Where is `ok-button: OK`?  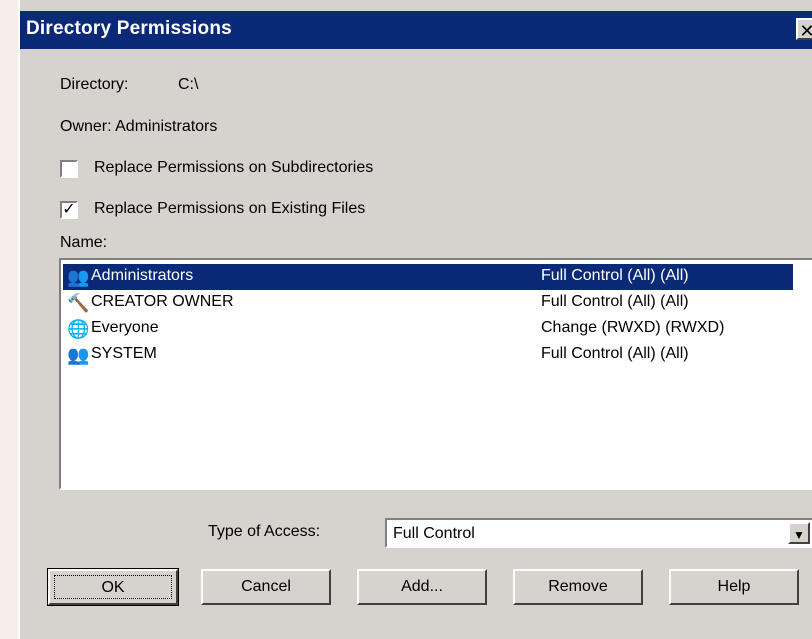
ok-button: OK is located at coordinates (113, 587).